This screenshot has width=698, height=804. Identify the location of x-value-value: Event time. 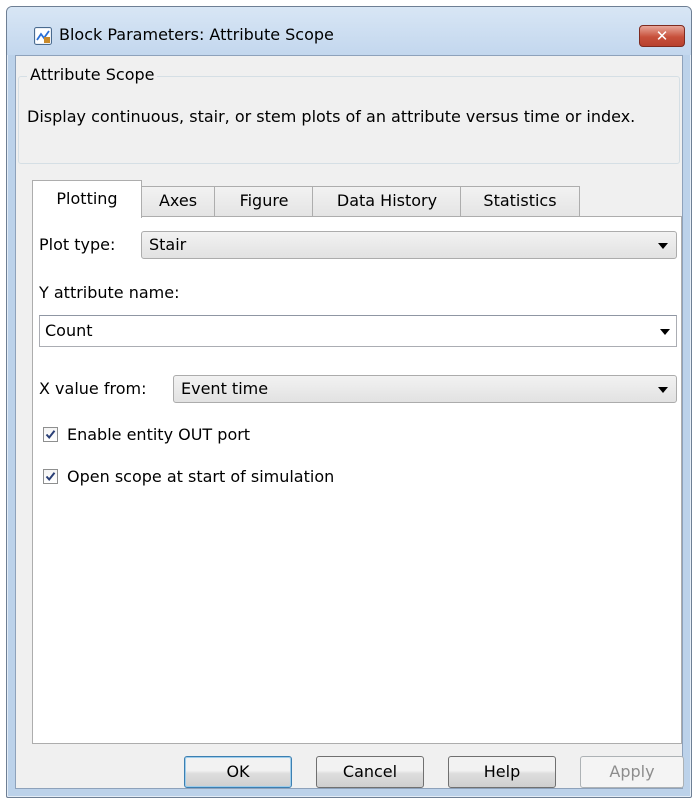
(225, 388).